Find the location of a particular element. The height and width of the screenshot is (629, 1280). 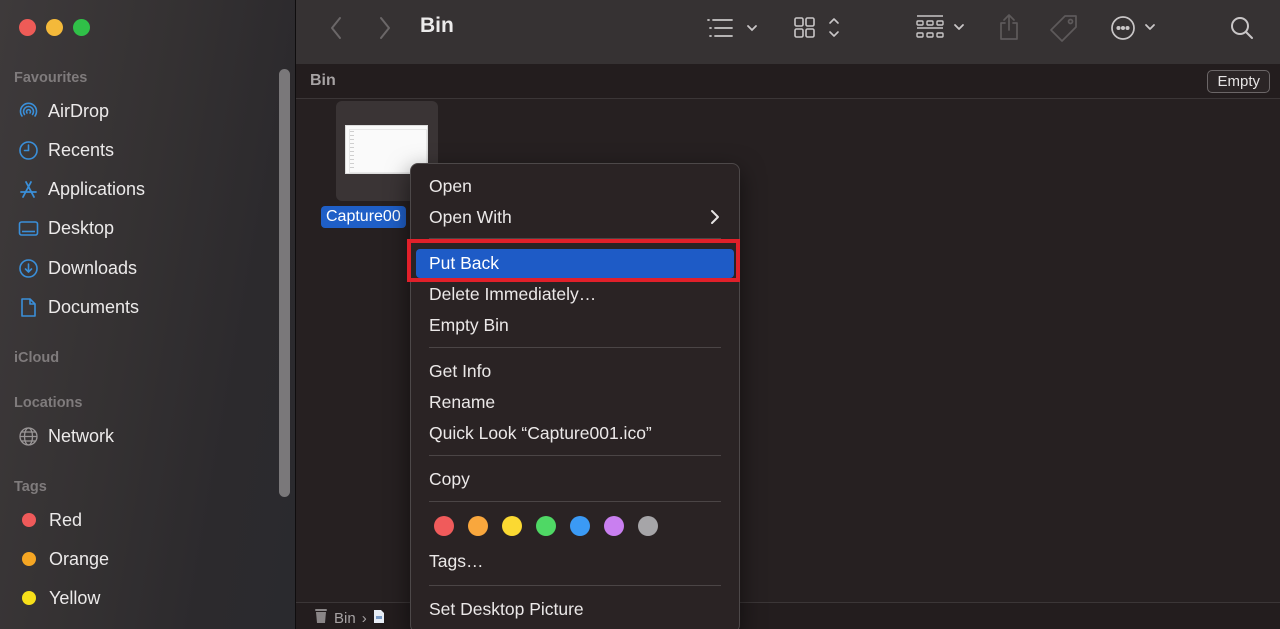

sidebar-section-icloud: iCloud is located at coordinates (37, 358).